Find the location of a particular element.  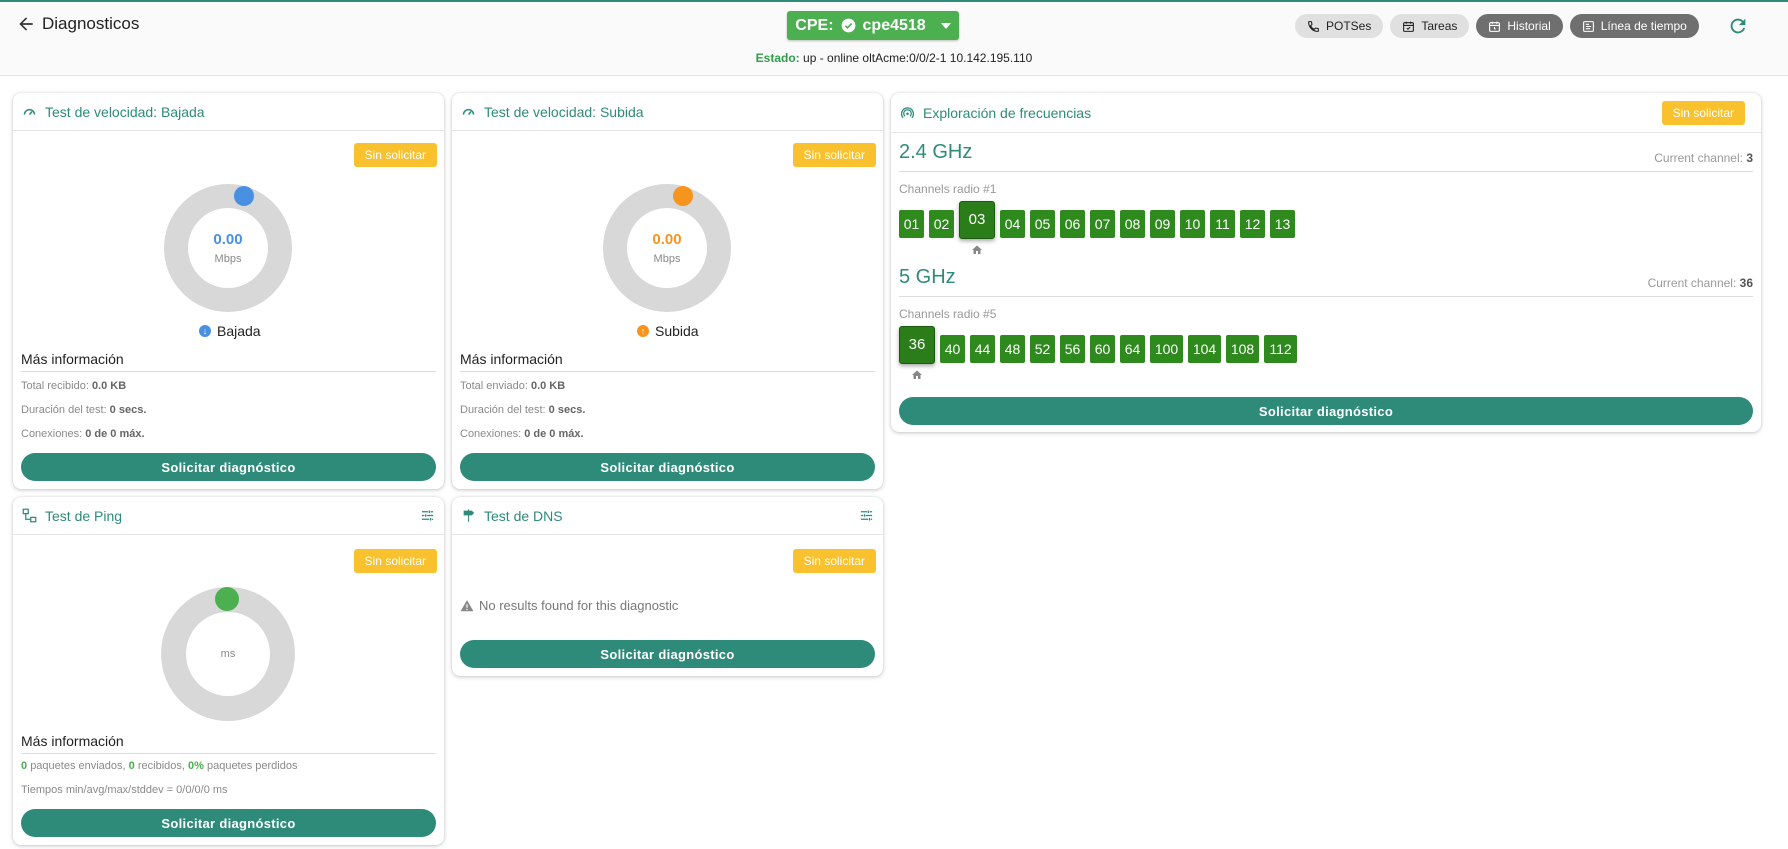

signal-icon is located at coordinates (907, 113).